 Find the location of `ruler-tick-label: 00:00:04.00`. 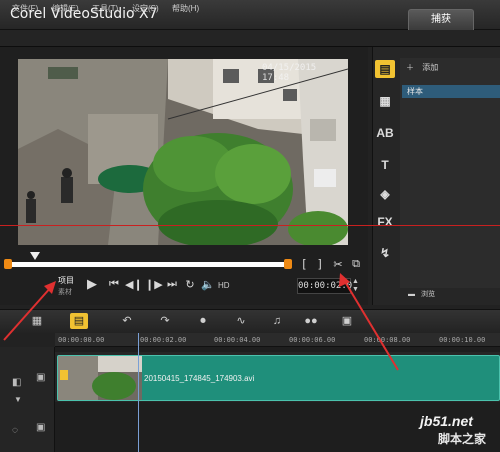

ruler-tick-label: 00:00:04.00 is located at coordinates (237, 340).